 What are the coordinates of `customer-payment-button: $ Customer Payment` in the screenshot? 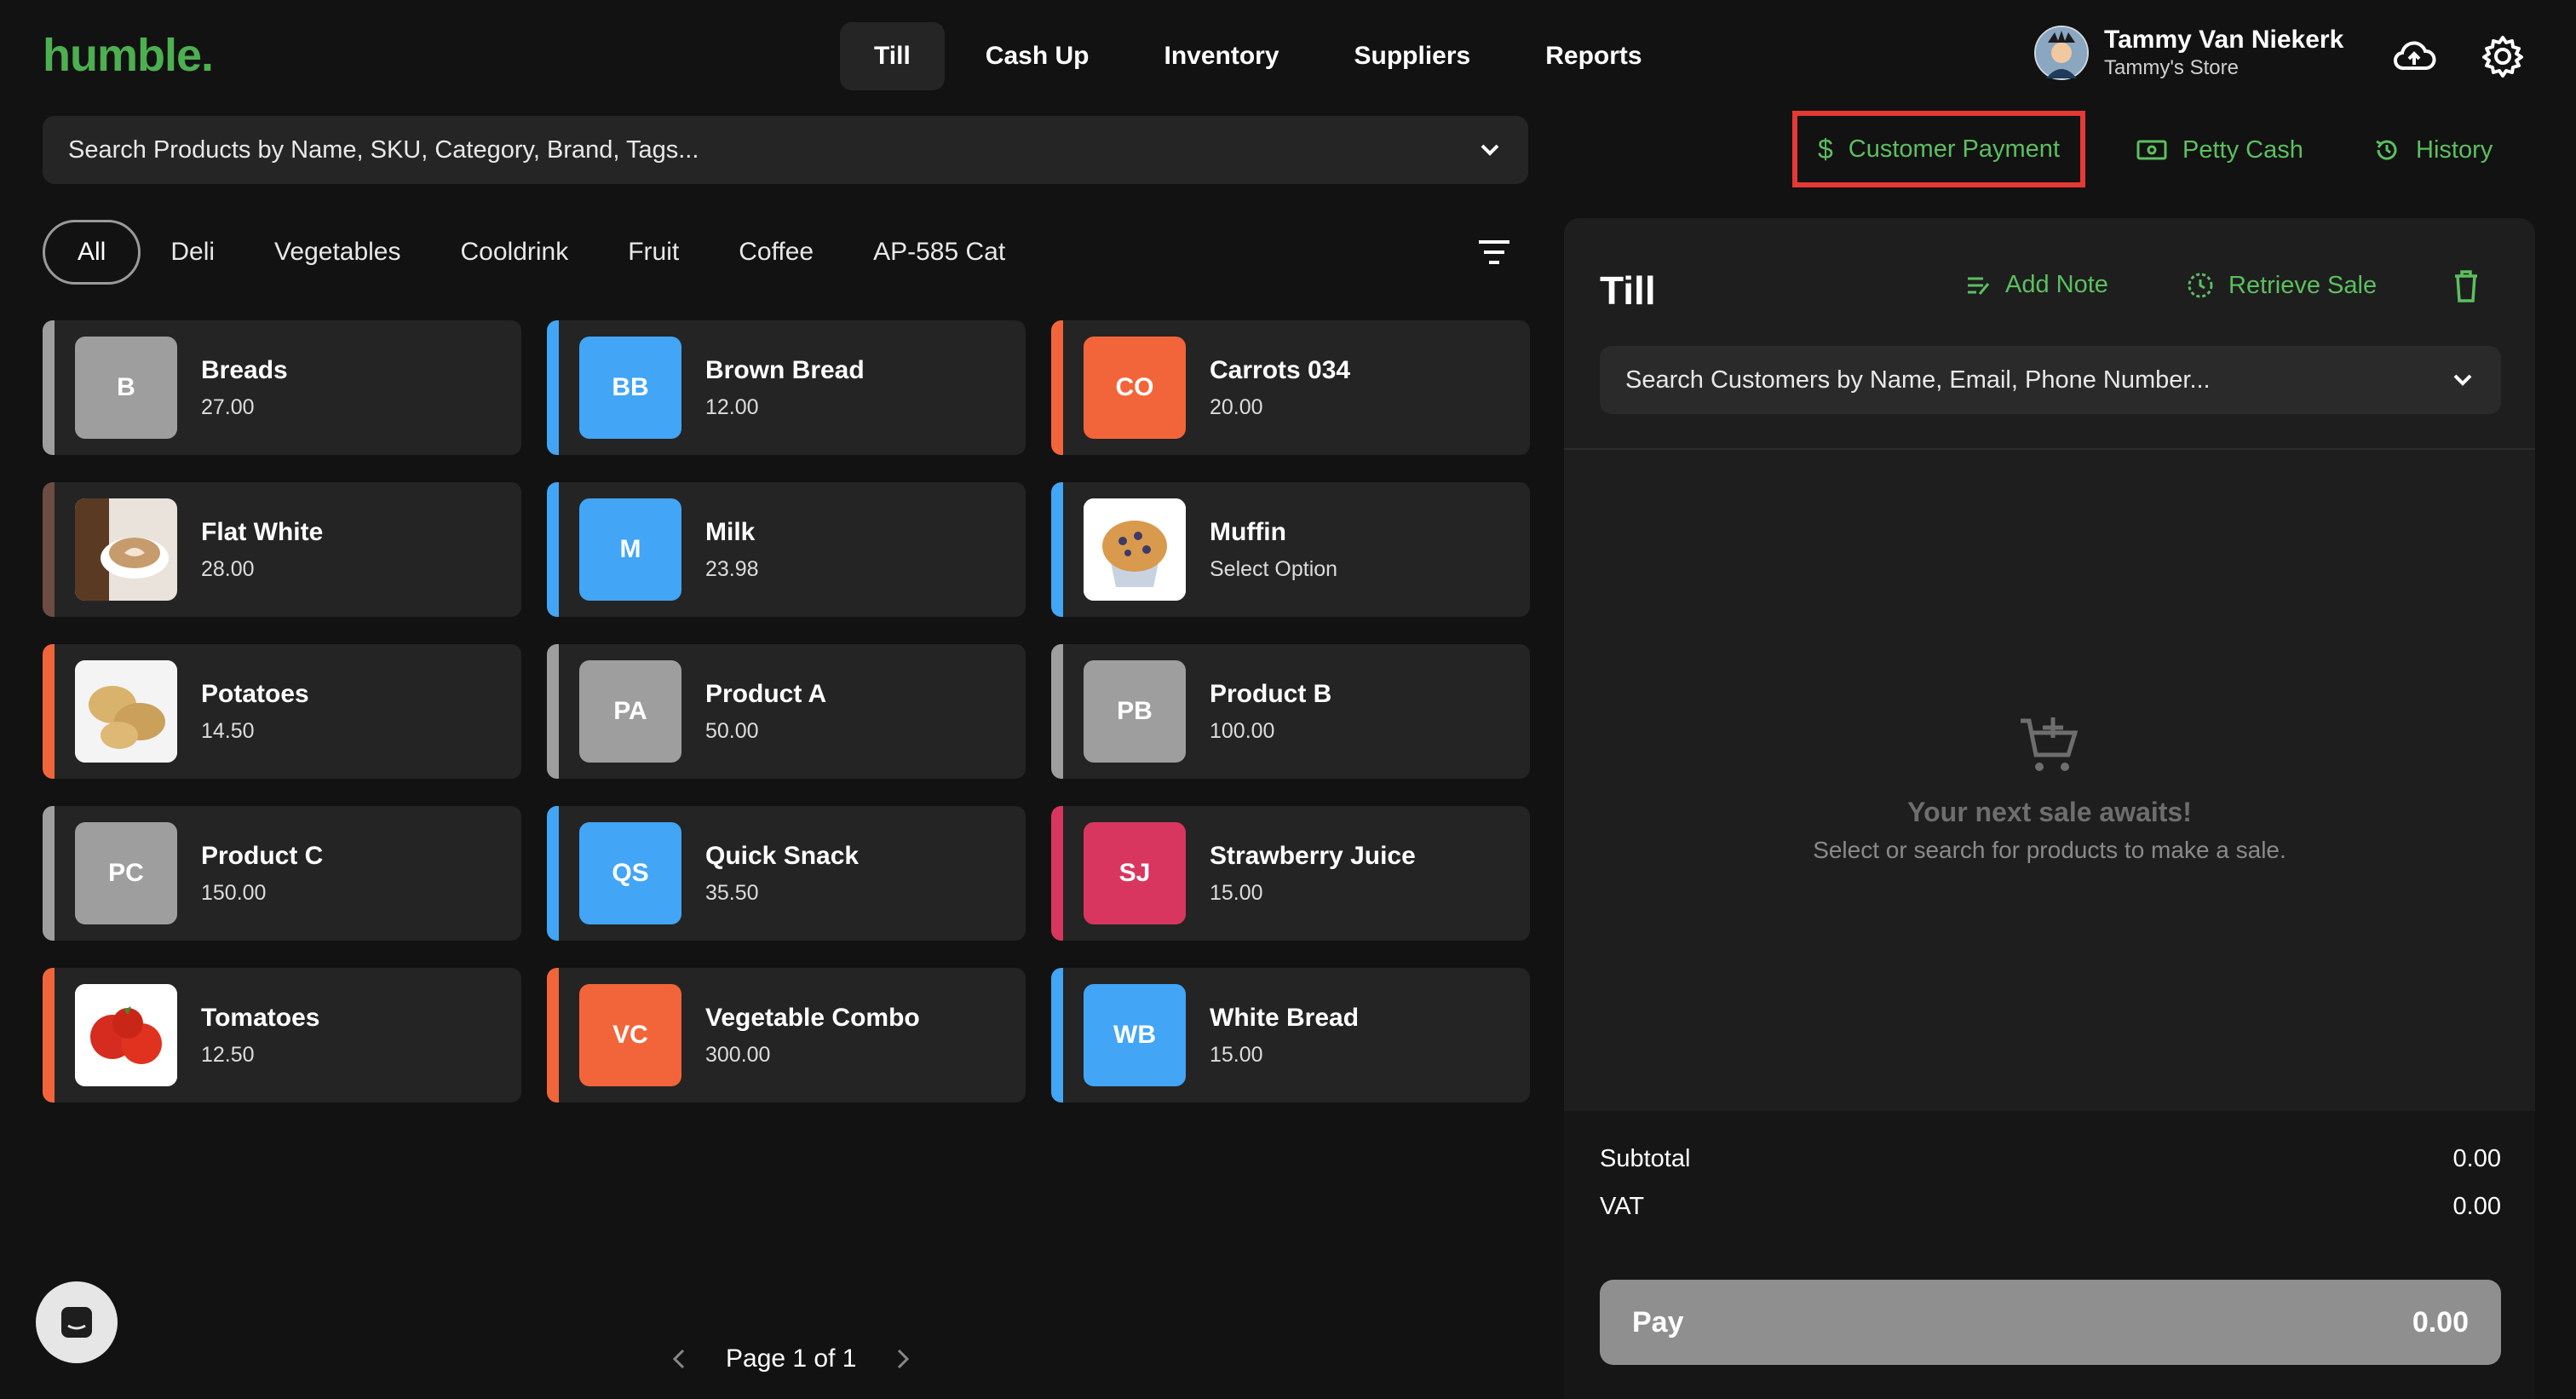 It's located at (1939, 149).